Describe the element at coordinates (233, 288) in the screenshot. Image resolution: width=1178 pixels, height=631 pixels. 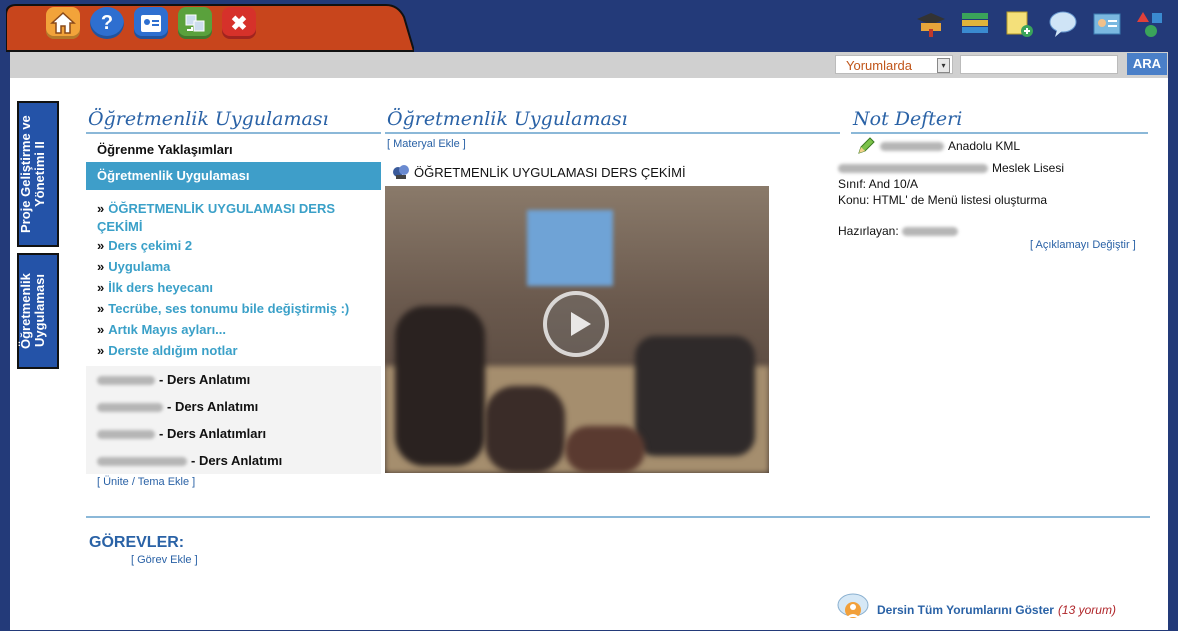
I see `sub-item-3: » İlk ders heyecanı` at that location.